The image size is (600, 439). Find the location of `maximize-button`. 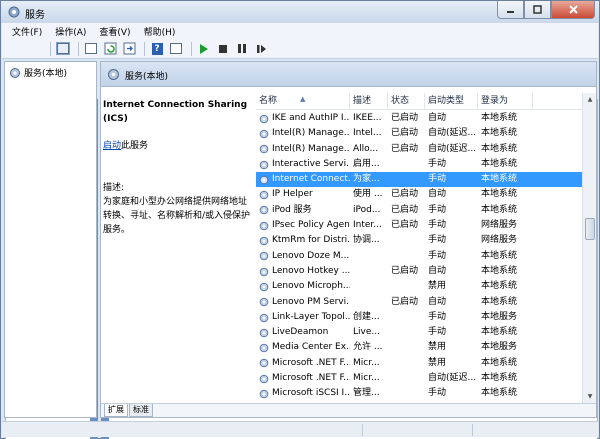

maximize-button is located at coordinates (537, 10).